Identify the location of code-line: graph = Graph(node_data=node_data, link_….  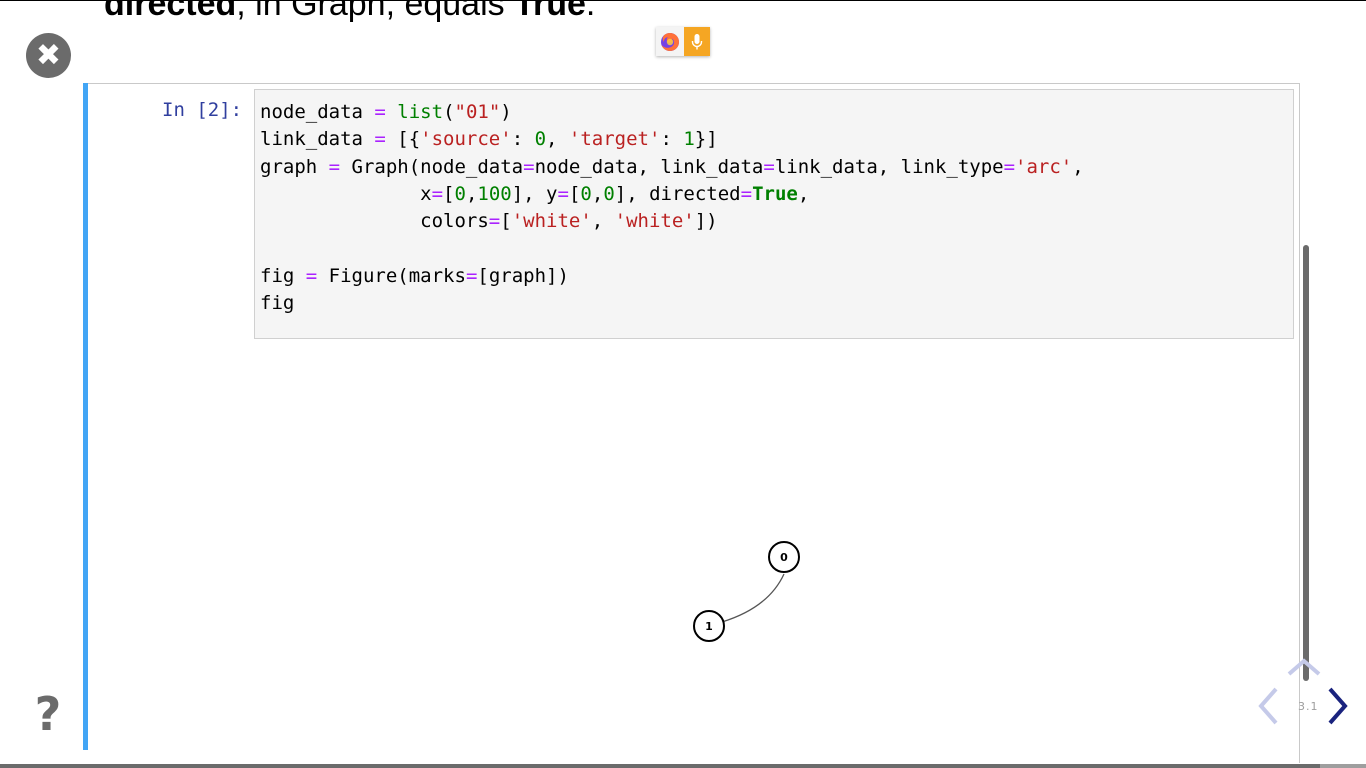
(672, 166).